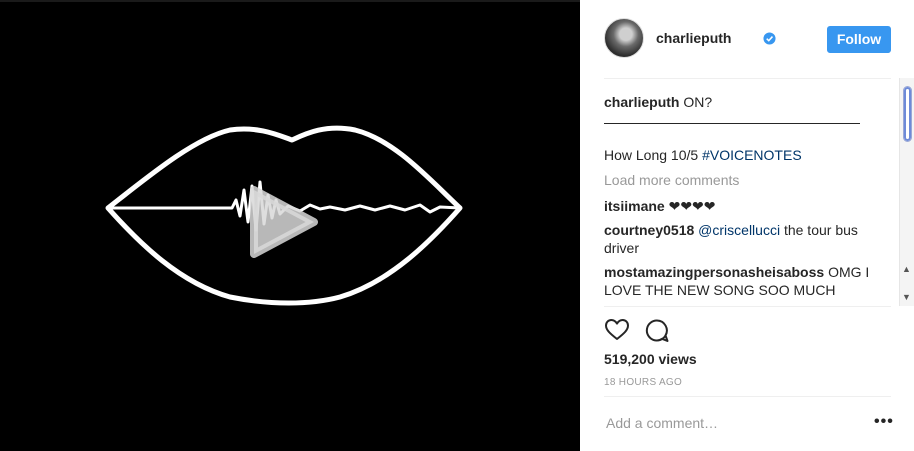  I want to click on comment-item: itsiimane ❤❤❤❤, so click(739, 206).